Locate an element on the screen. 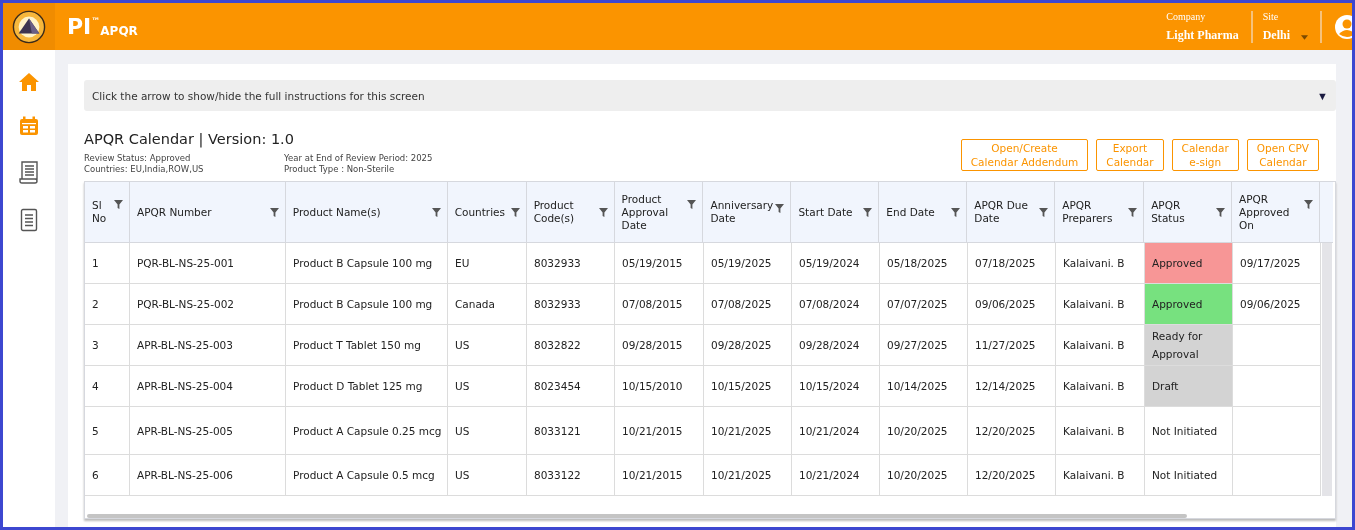  table-cell: 05/19/2025 is located at coordinates (748, 263).